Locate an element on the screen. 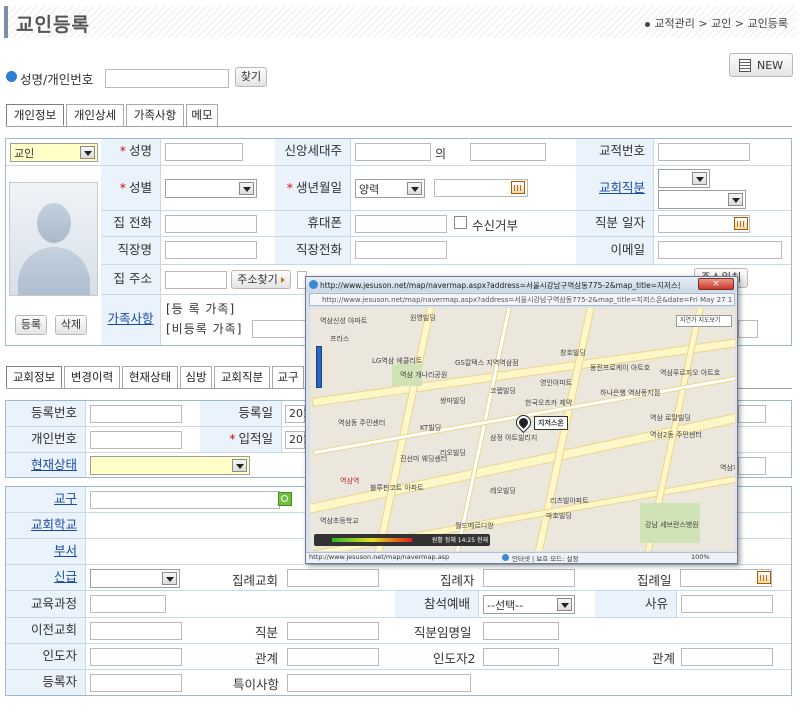 Image resolution: width=800 pixels, height=713 pixels. search-input is located at coordinates (167, 78).